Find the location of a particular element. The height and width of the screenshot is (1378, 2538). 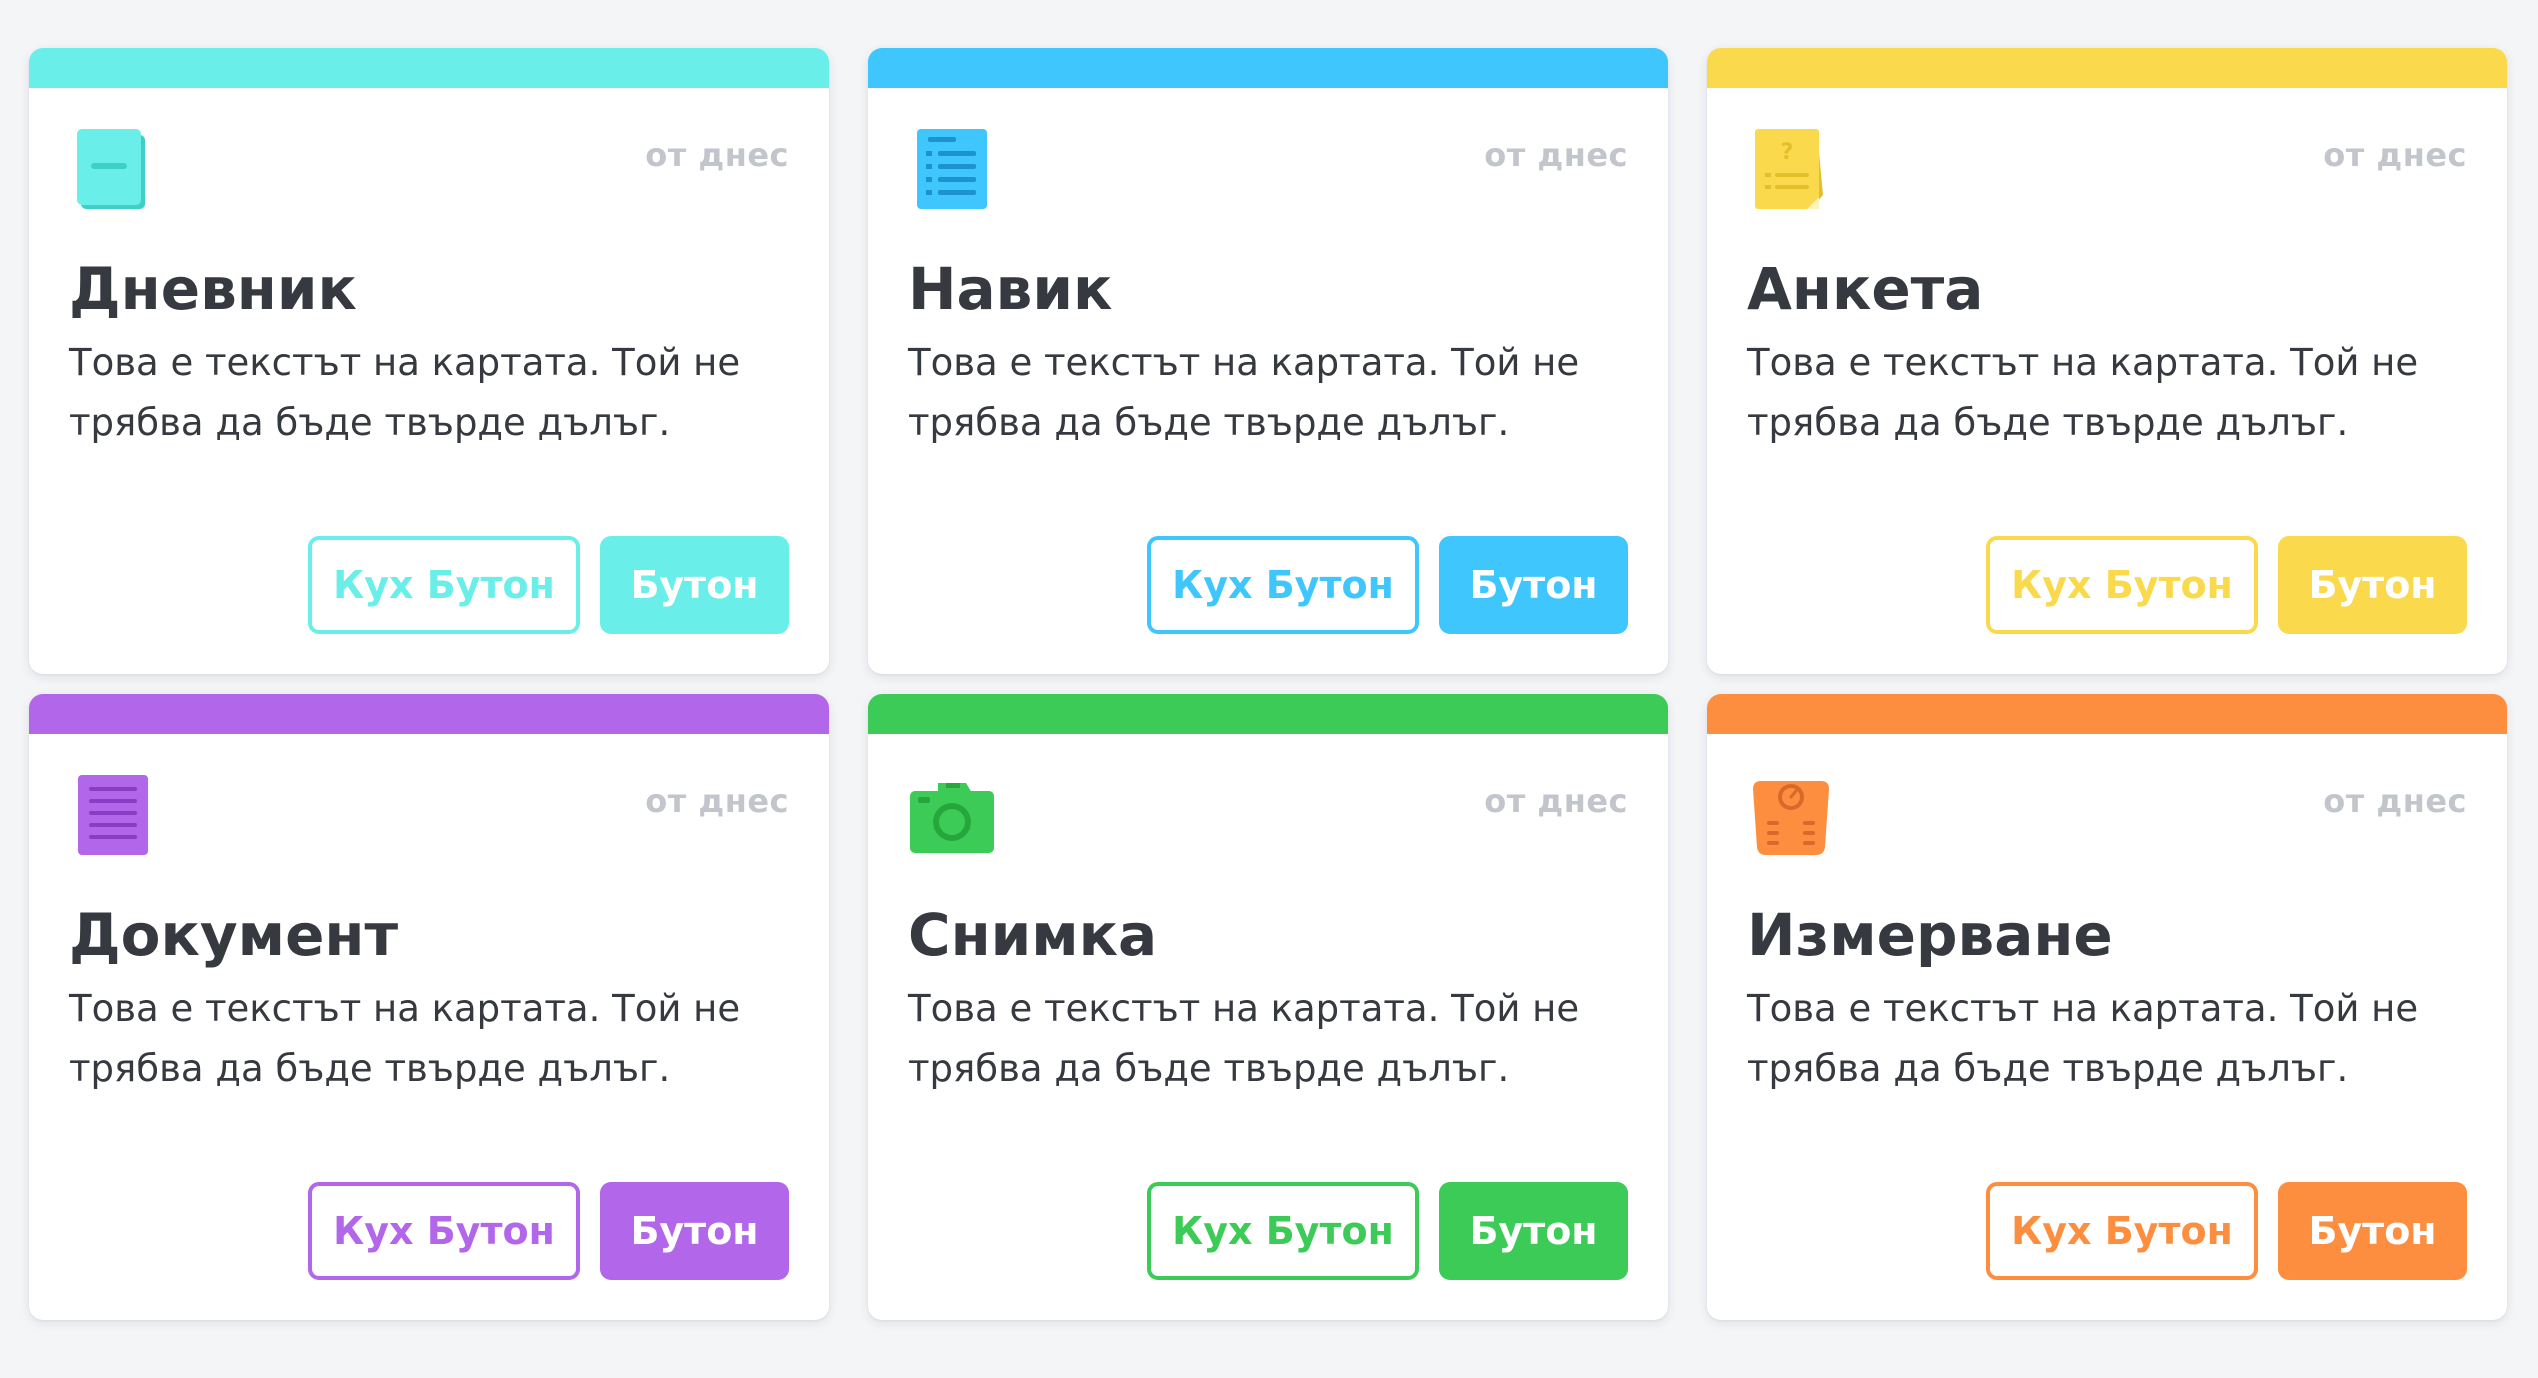

card-title: Анкета is located at coordinates (1865, 289).